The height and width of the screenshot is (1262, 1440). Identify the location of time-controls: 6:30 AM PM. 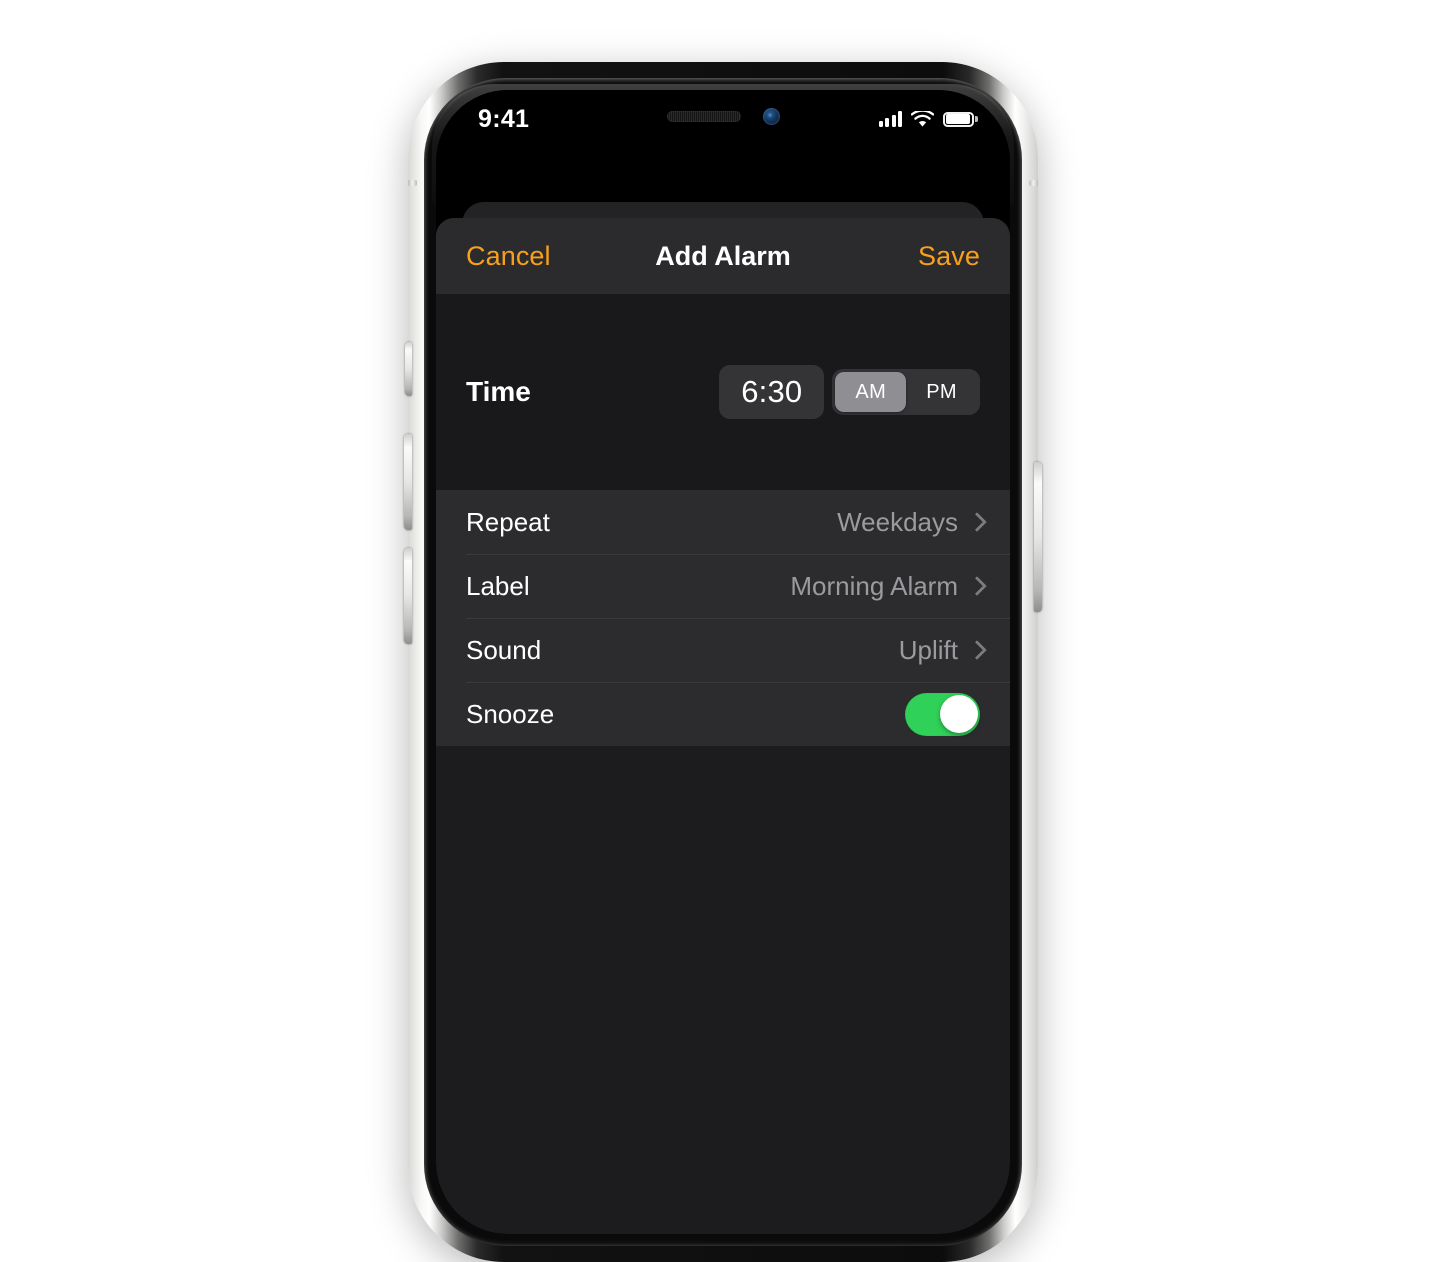
(849, 392).